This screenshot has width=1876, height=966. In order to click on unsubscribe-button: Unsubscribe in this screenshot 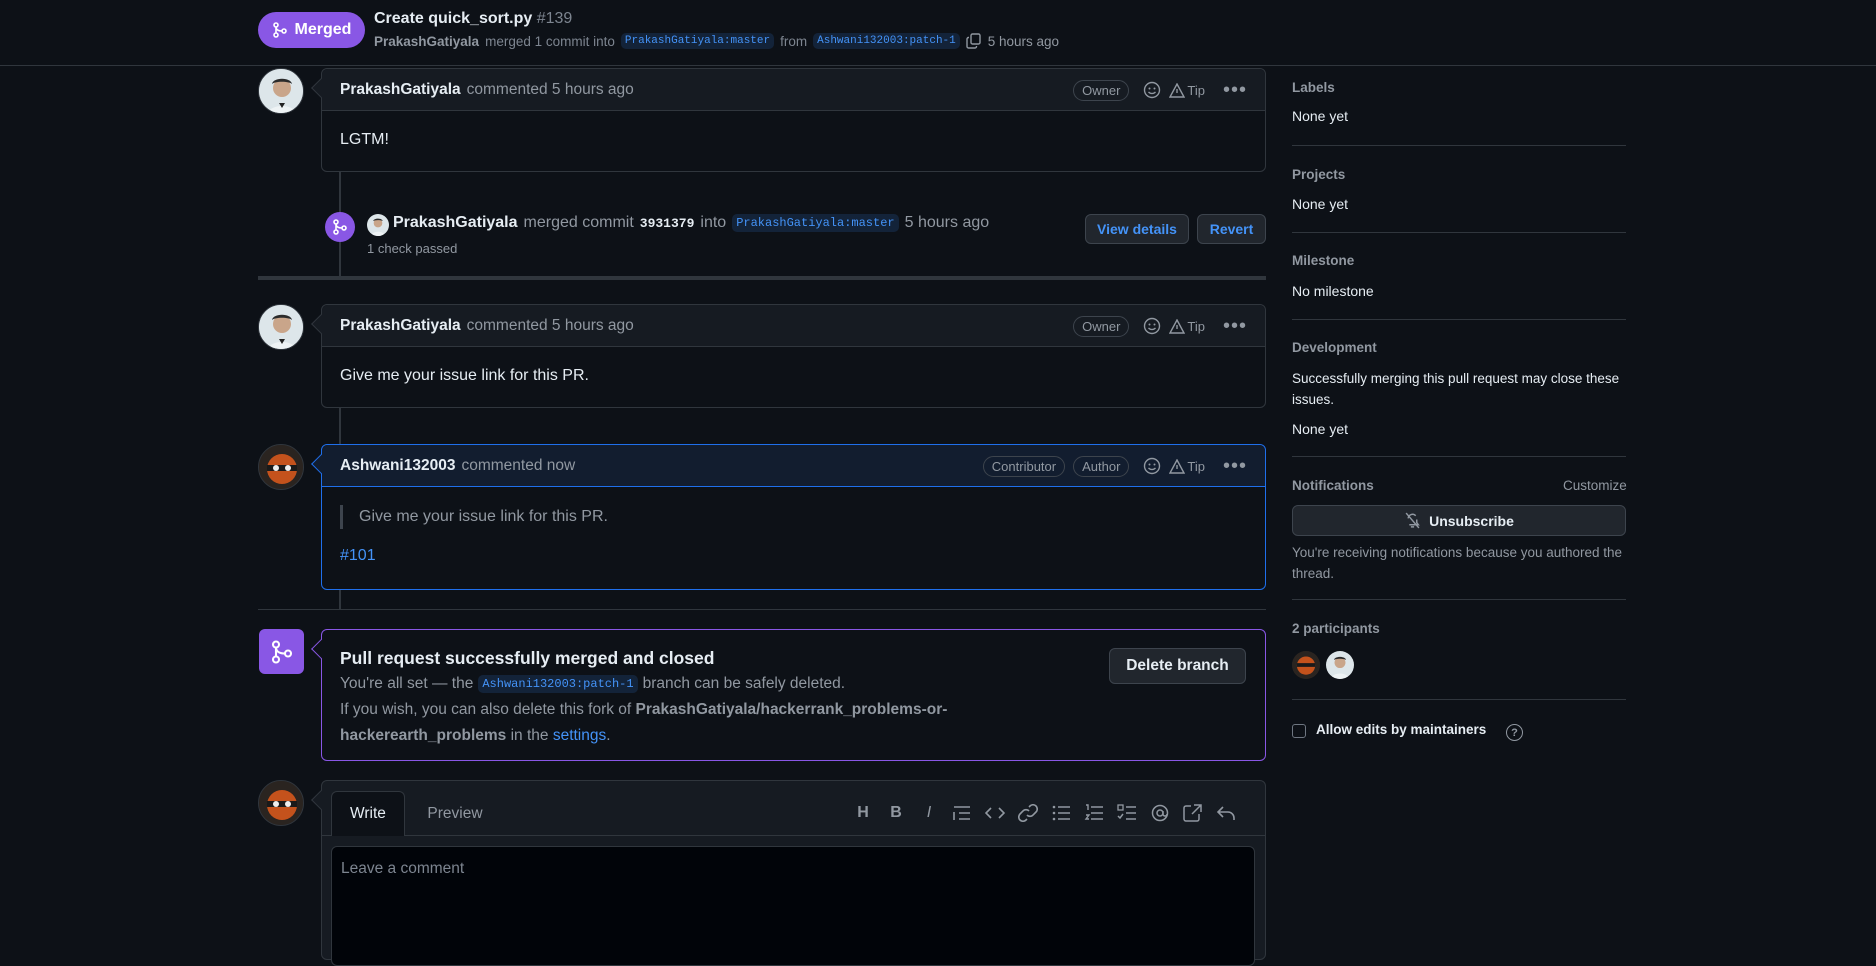, I will do `click(1459, 520)`.